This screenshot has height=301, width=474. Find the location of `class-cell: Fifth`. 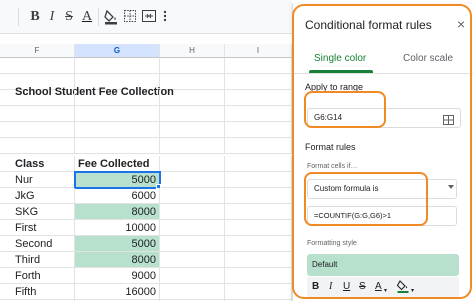

class-cell: Fifth is located at coordinates (37, 292).